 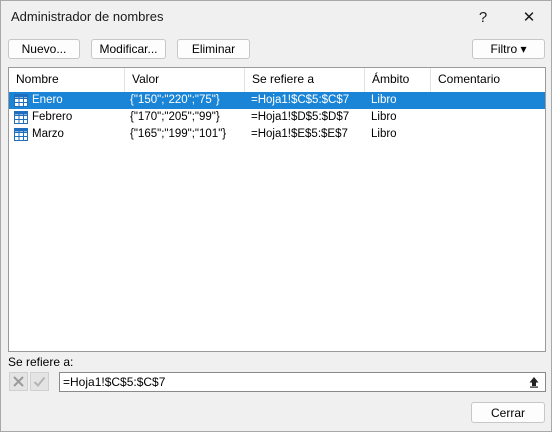 What do you see at coordinates (175, 117) in the screenshot?
I see `row-value: {"170";"205";"99"}` at bounding box center [175, 117].